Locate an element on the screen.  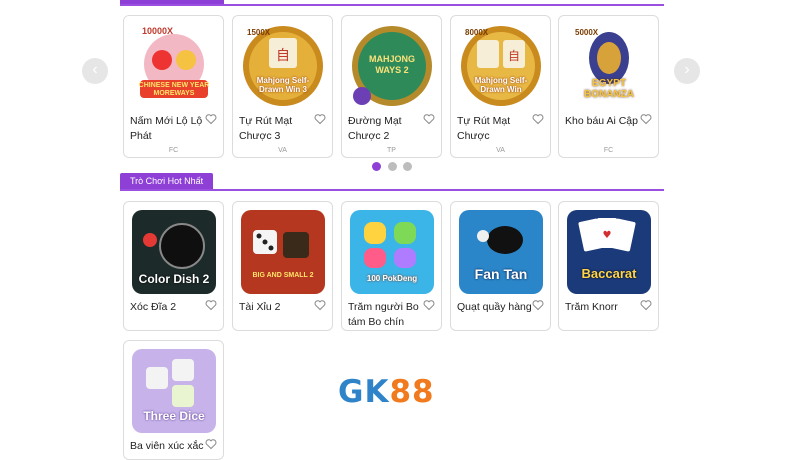
game-art-label: Mahjong Self-Drawn Win 3 is located at coordinates (283, 85).